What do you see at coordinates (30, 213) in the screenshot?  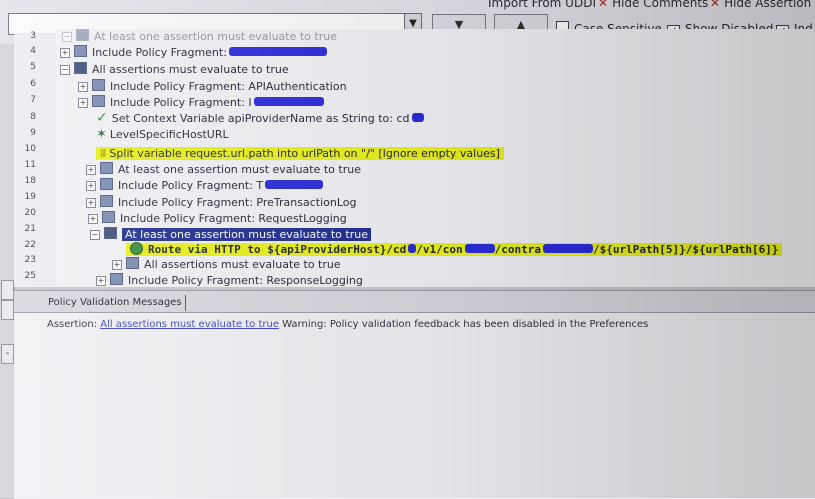 I see `line-number: 20` at bounding box center [30, 213].